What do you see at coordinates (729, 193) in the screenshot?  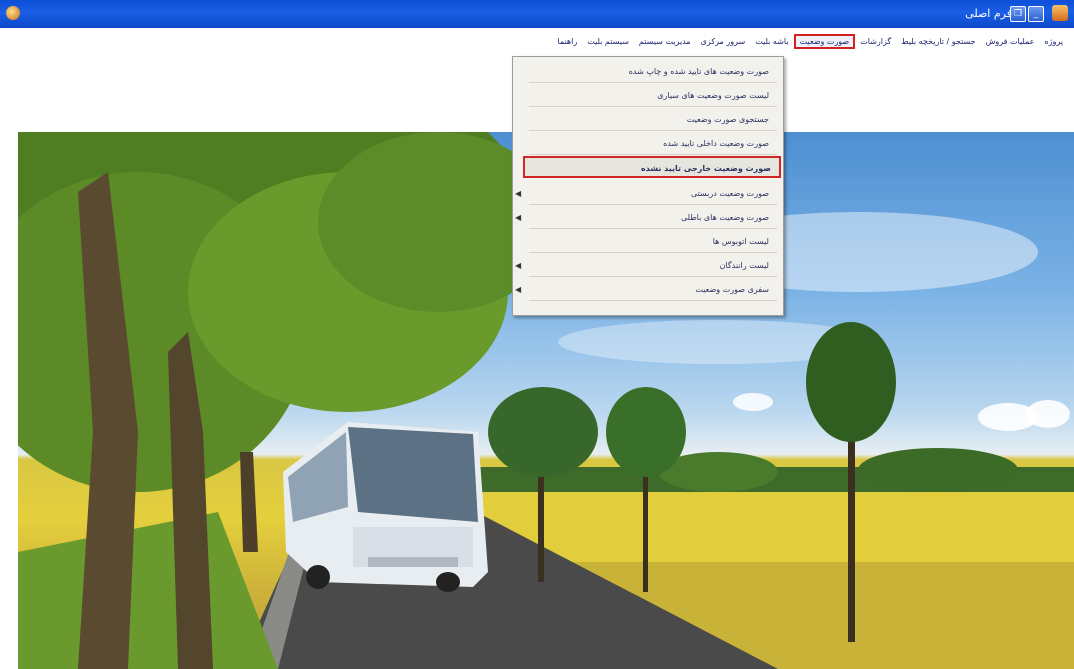 I see `menu-item-label: صورت وضعیت دربستی` at bounding box center [729, 193].